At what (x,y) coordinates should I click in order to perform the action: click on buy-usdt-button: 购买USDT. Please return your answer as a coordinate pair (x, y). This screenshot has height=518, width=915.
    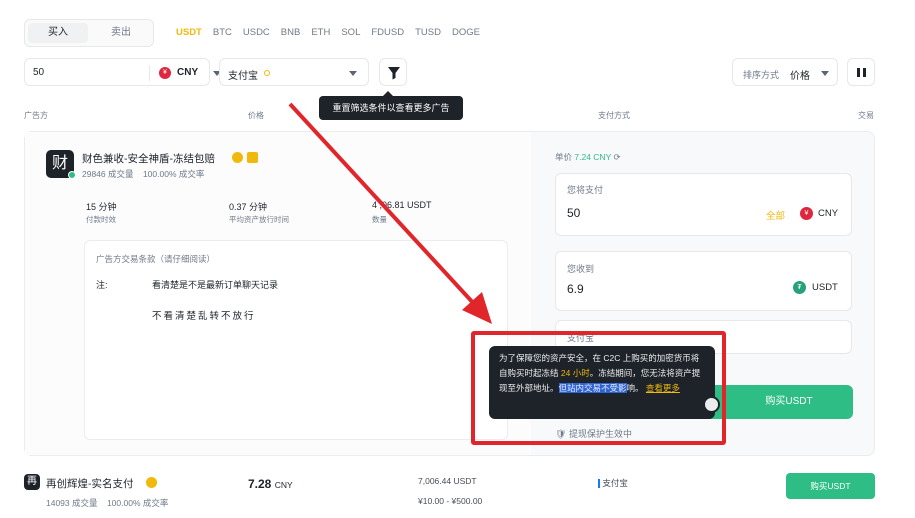
    Looking at the image, I should click on (830, 486).